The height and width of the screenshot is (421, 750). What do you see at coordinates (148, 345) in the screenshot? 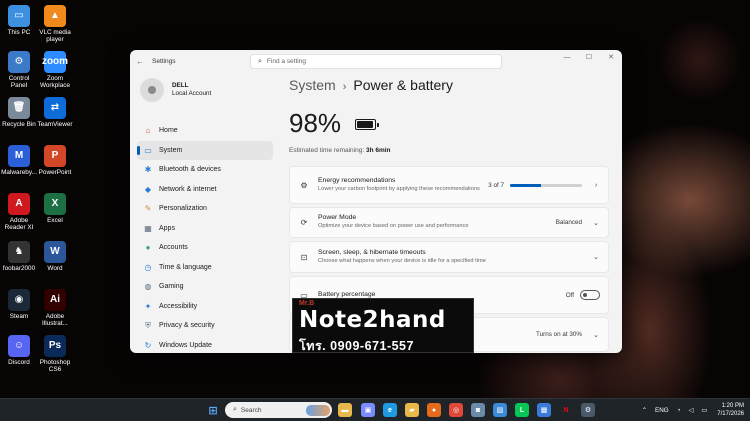
I see `windows-update-icon: ↻` at bounding box center [148, 345].